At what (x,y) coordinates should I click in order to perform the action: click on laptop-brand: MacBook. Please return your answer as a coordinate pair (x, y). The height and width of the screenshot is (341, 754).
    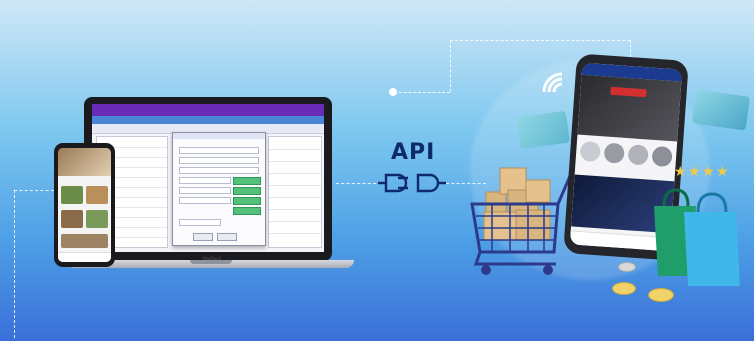
    Looking at the image, I should click on (212, 258).